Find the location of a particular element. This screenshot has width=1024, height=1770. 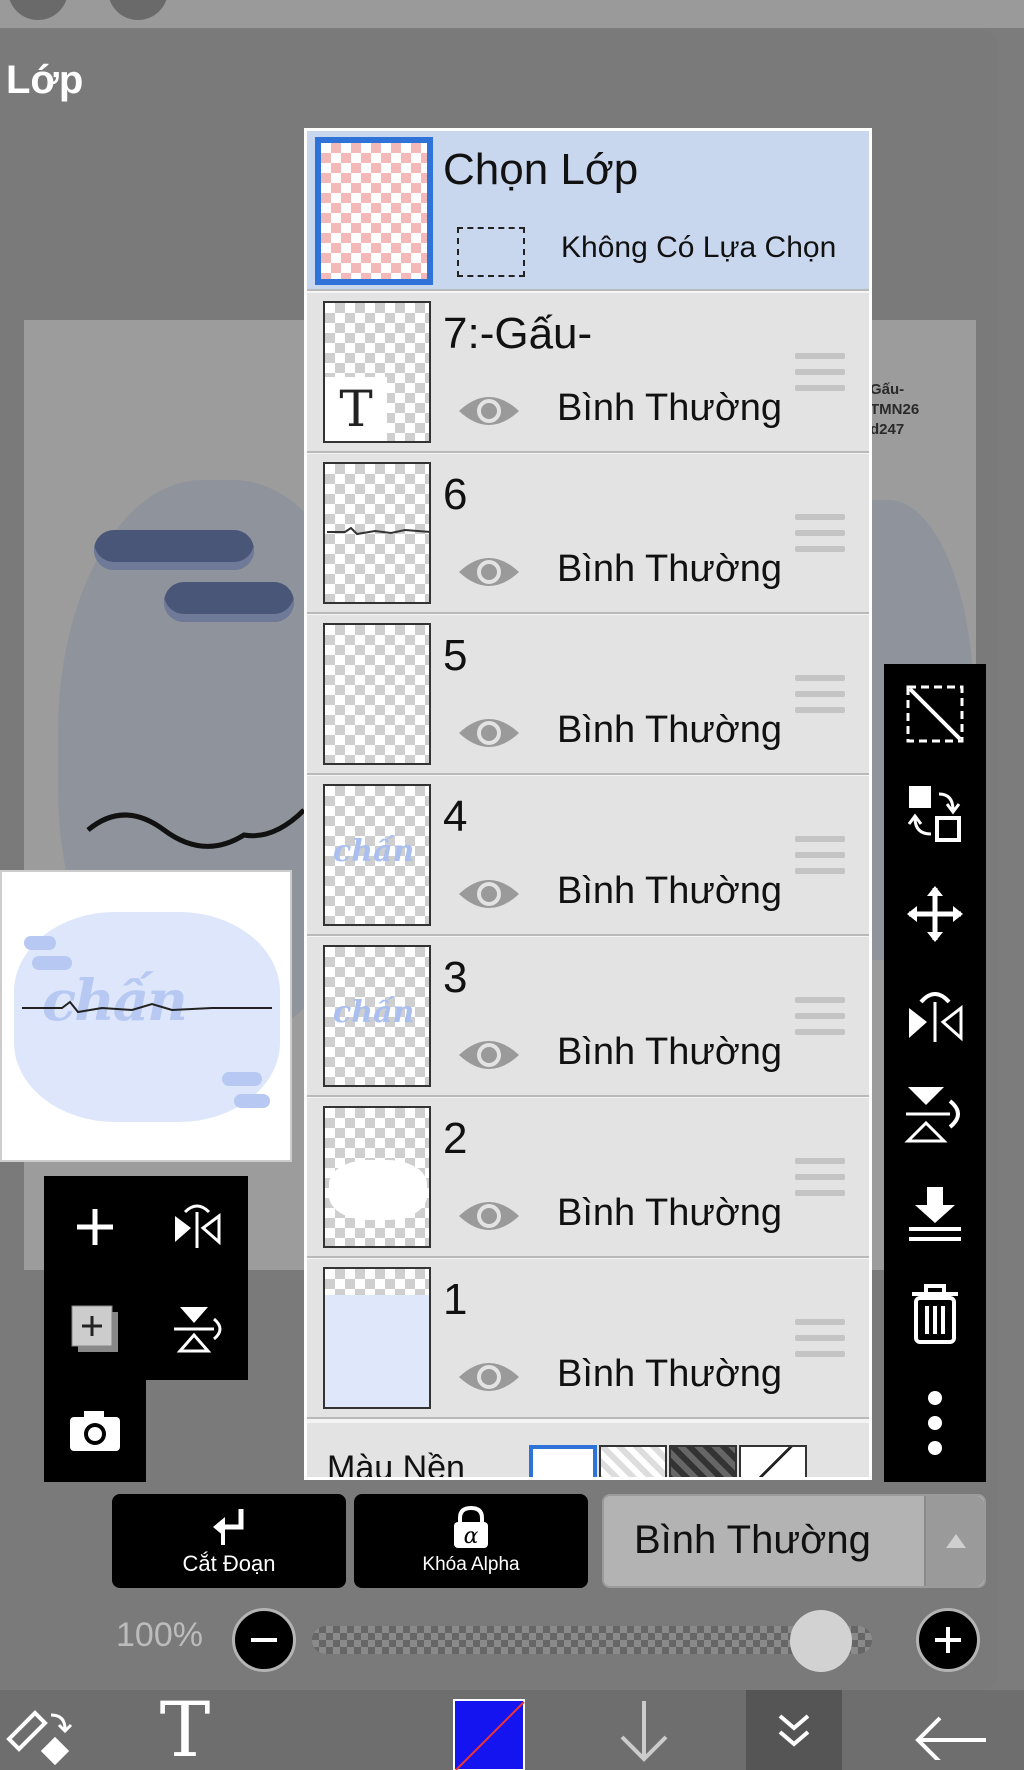

text-tool-icon: T is located at coordinates (185, 1727).